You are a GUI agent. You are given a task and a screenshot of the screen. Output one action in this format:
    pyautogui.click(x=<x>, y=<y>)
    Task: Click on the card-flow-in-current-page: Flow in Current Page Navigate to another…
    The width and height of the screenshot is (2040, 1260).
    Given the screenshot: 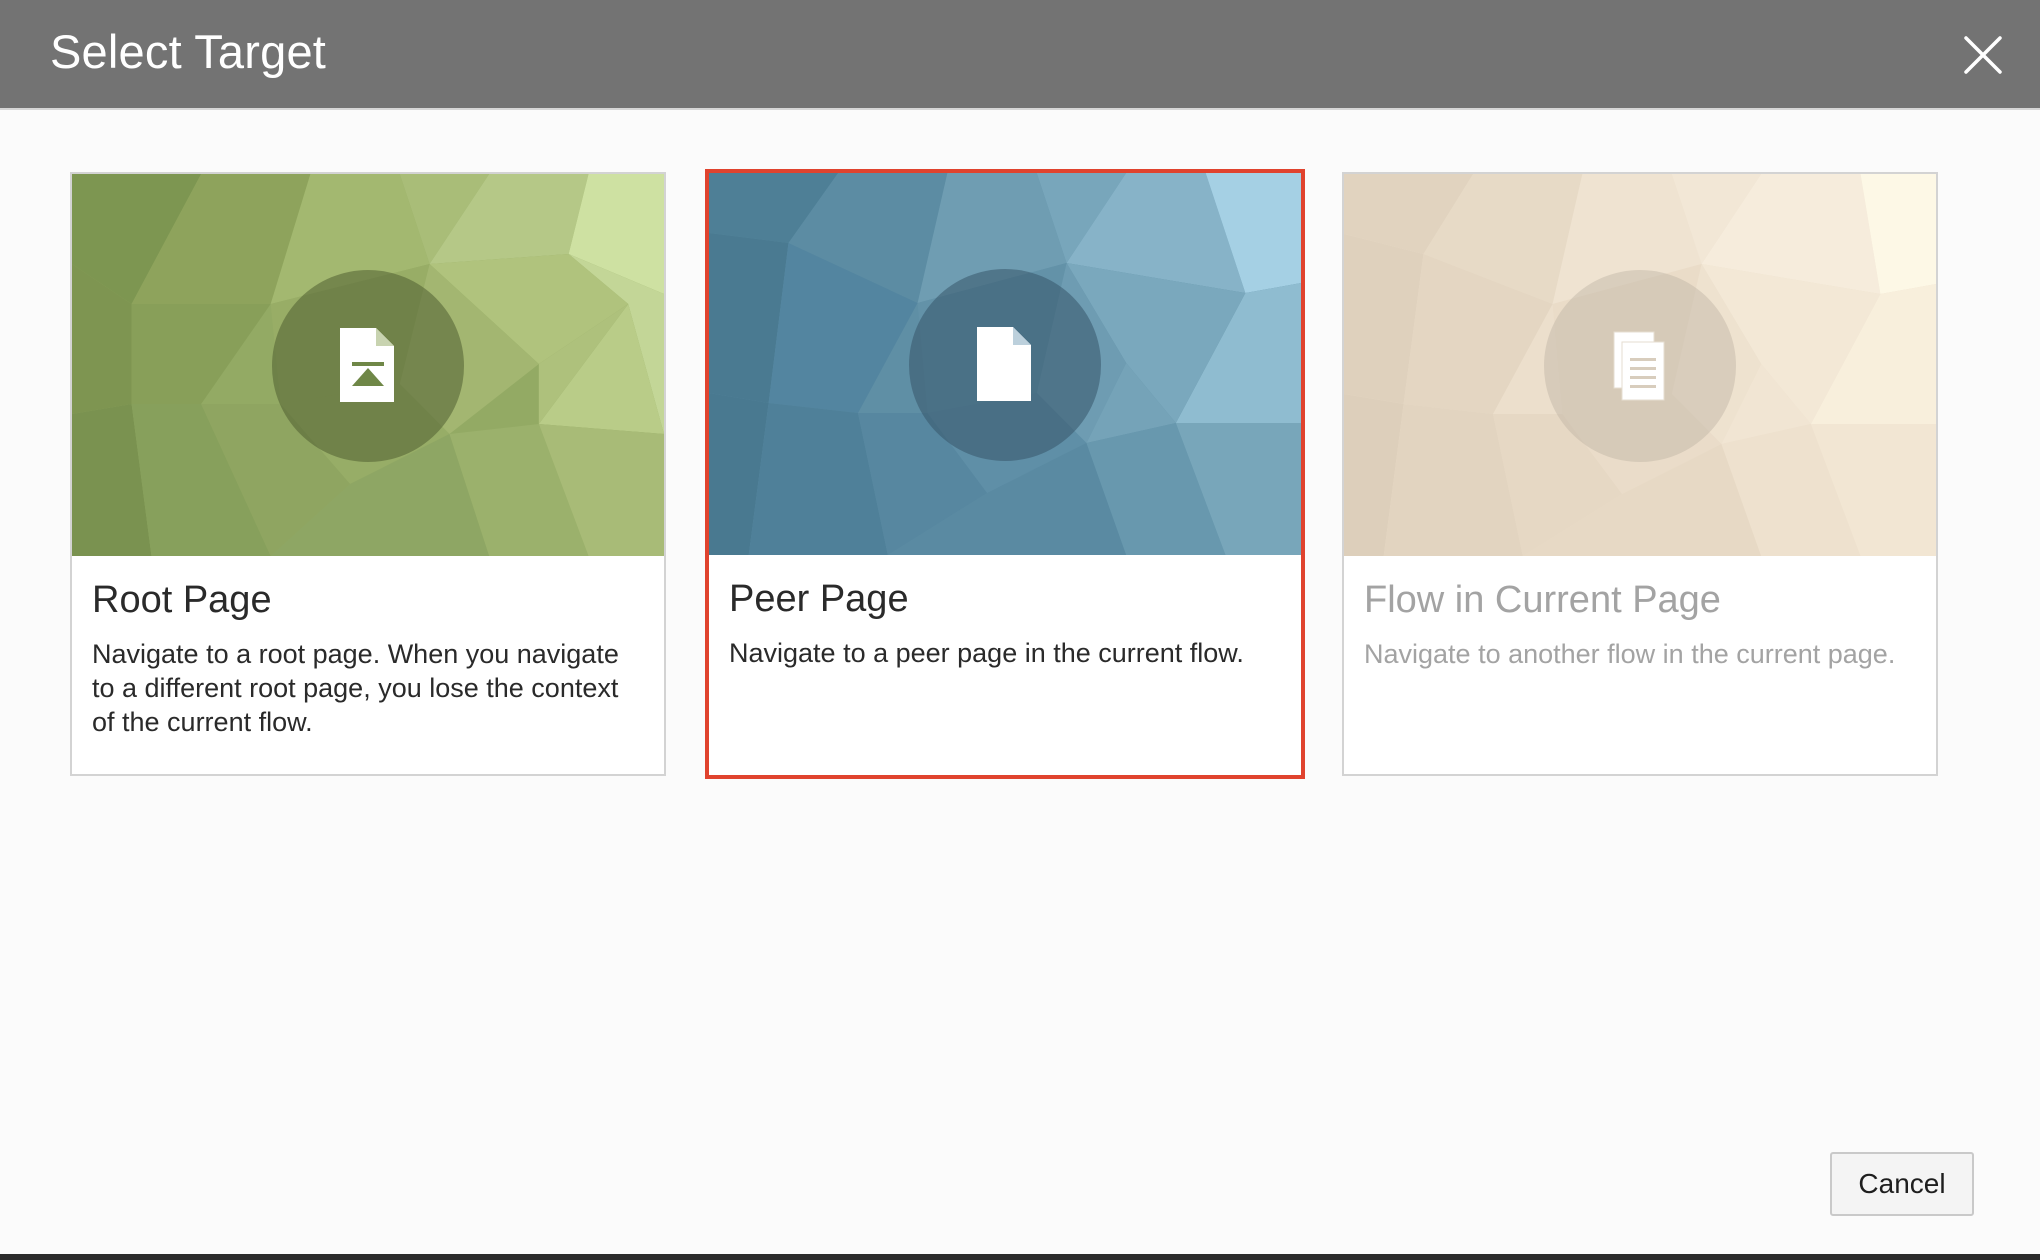 What is the action you would take?
    pyautogui.click(x=1640, y=474)
    